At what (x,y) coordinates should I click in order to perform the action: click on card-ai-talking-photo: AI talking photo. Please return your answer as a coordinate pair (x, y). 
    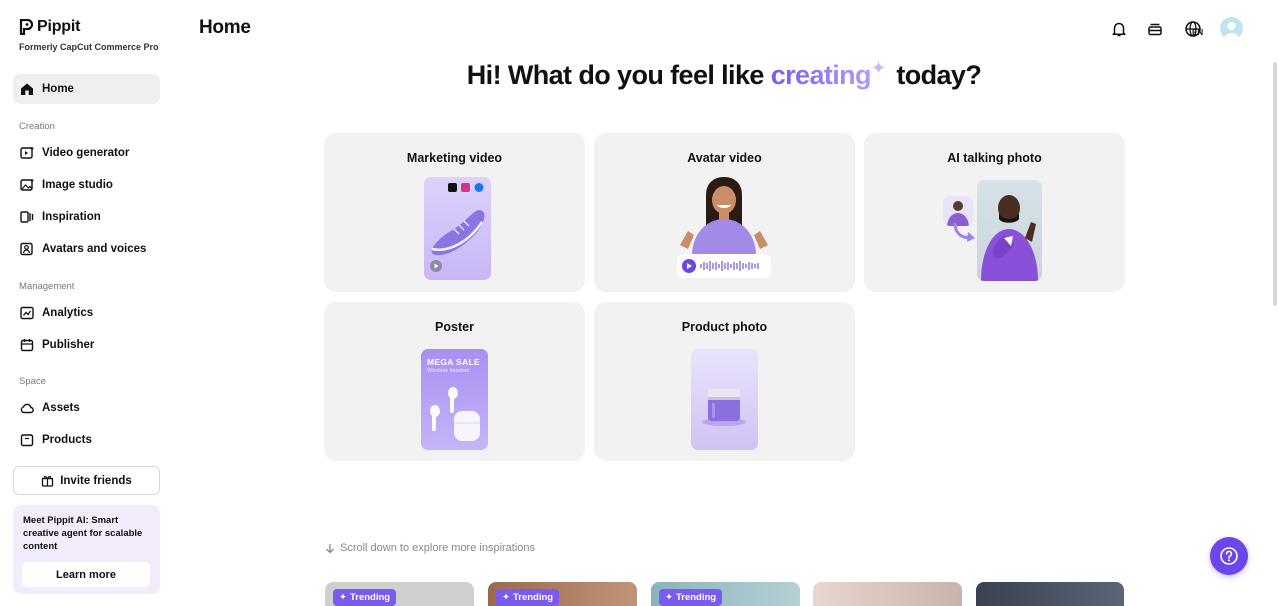
    Looking at the image, I should click on (994, 212).